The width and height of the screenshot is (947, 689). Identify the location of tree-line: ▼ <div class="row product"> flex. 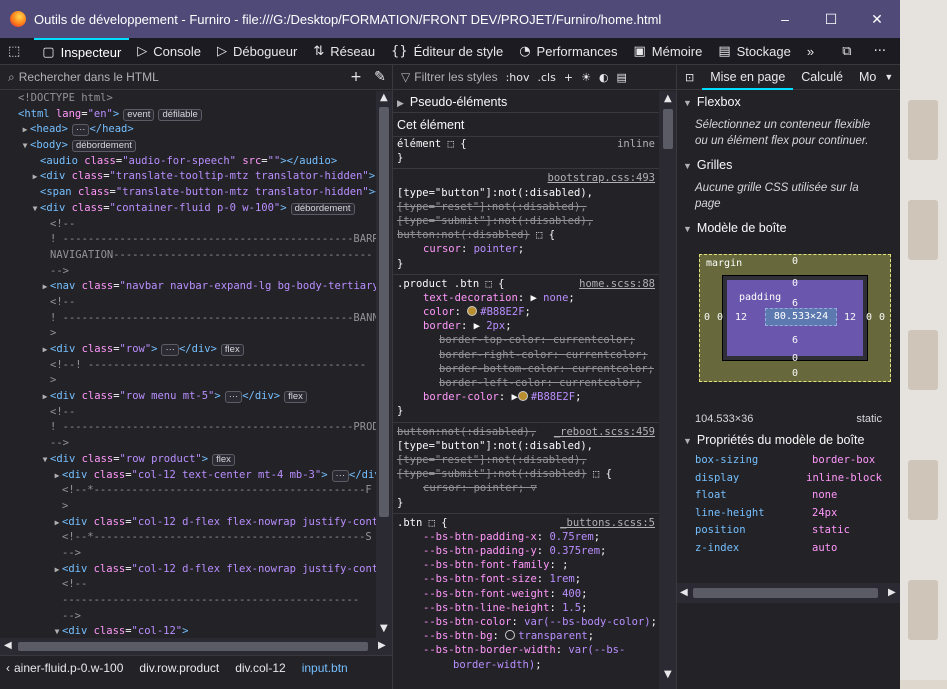
(188, 460).